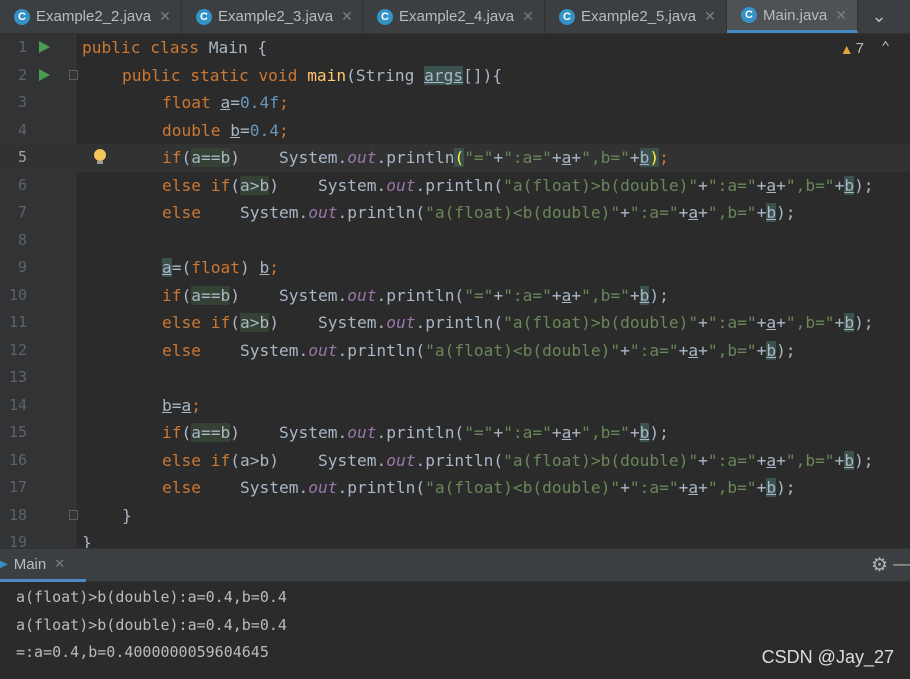  I want to click on tab-example2-4: C Example2_4.java ✕, so click(454, 16).